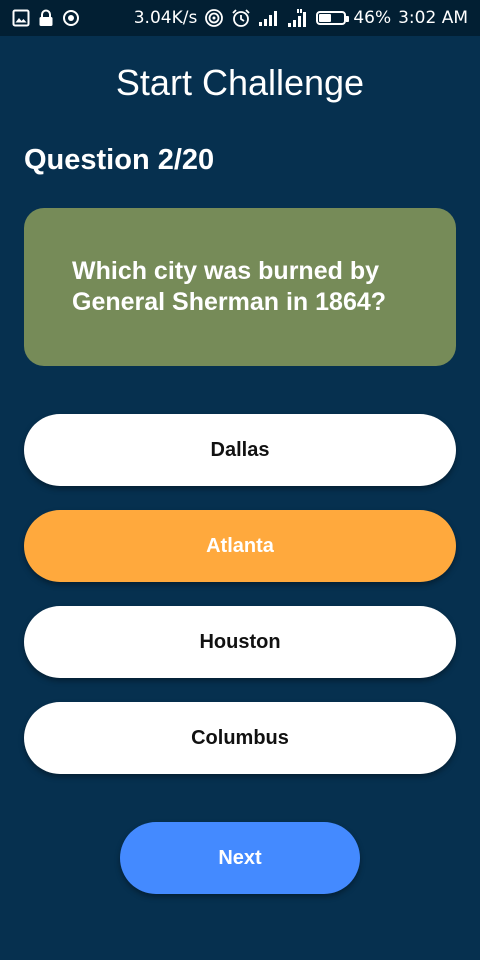 Image resolution: width=480 pixels, height=960 pixels. Describe the element at coordinates (372, 18) in the screenshot. I see `battery-percent: 46%` at that location.